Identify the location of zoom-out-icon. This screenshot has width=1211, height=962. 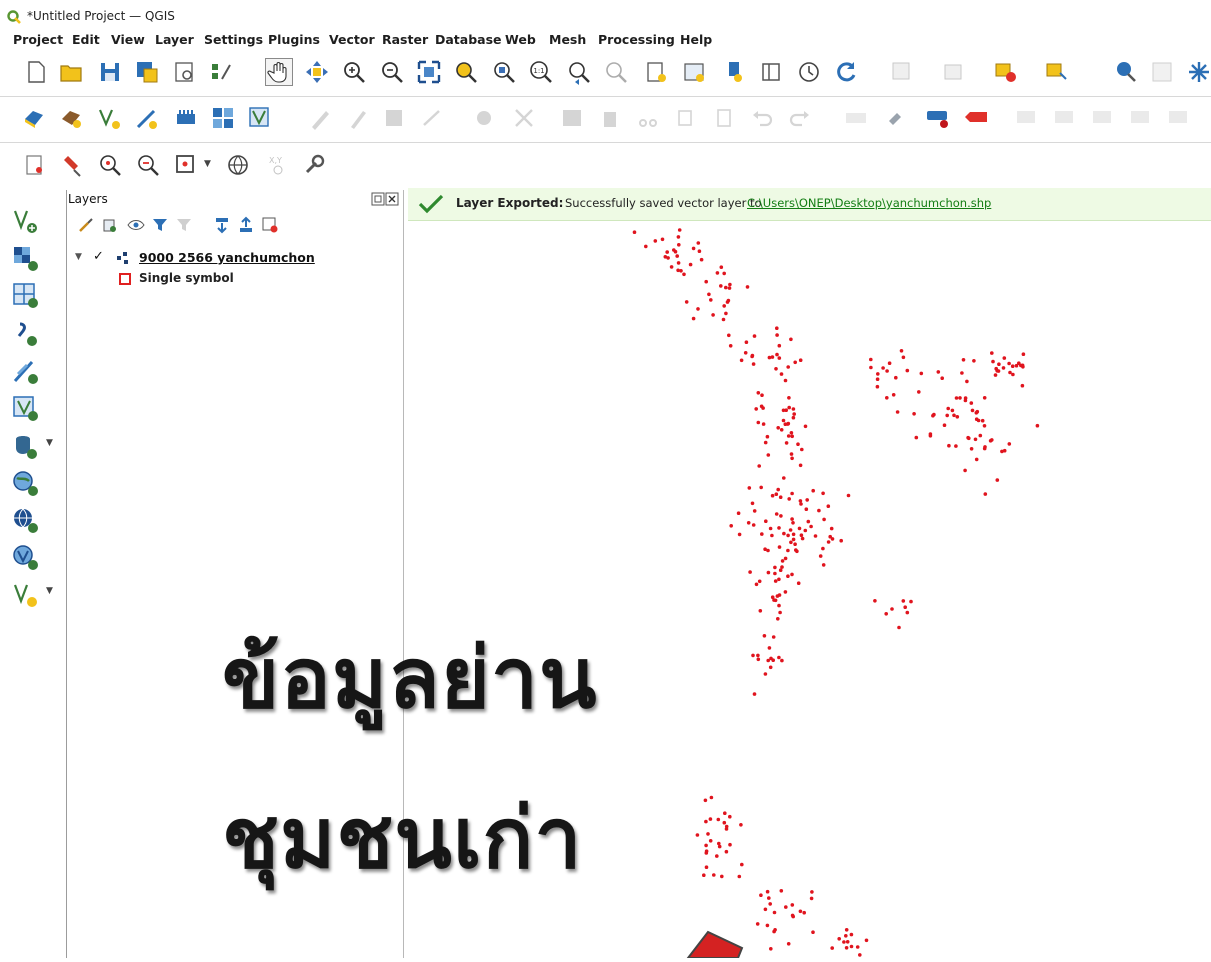
(392, 72).